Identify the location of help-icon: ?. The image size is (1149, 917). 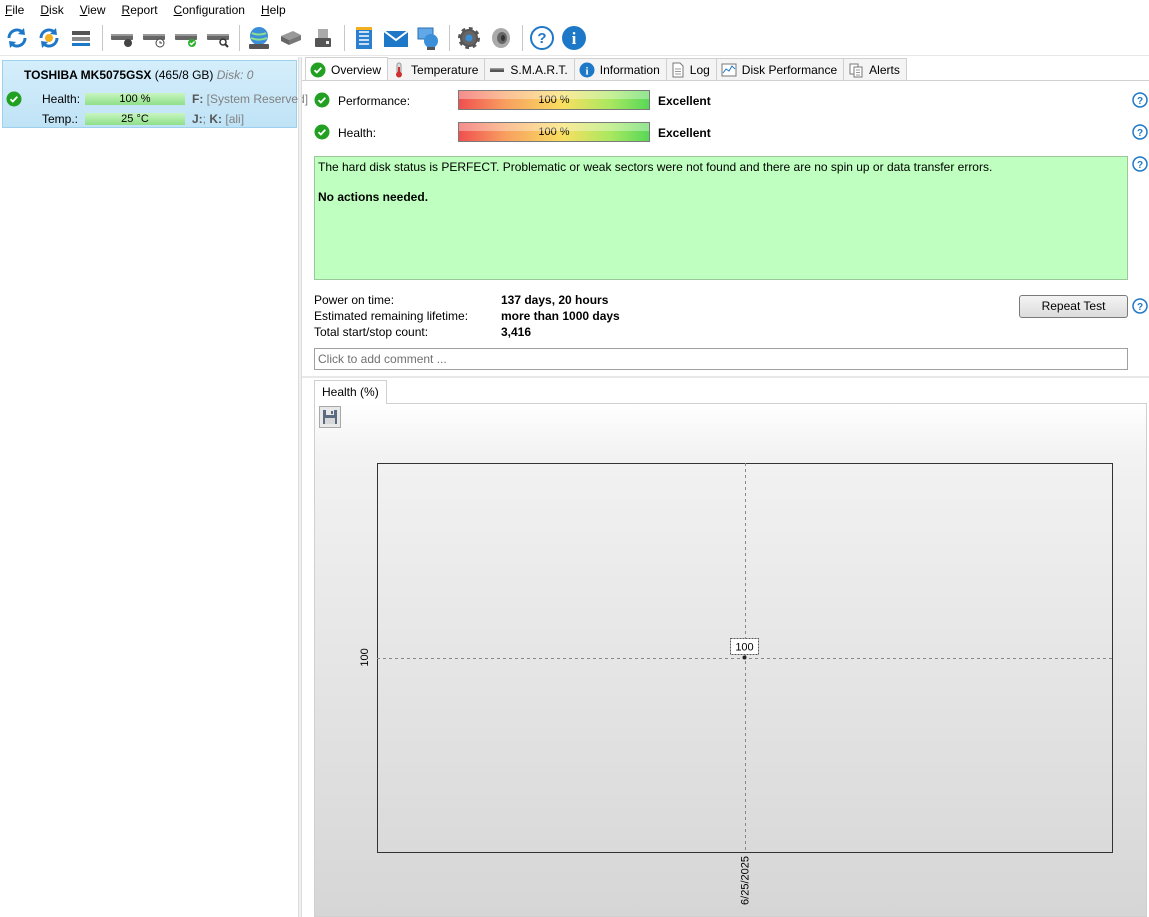
(542, 38).